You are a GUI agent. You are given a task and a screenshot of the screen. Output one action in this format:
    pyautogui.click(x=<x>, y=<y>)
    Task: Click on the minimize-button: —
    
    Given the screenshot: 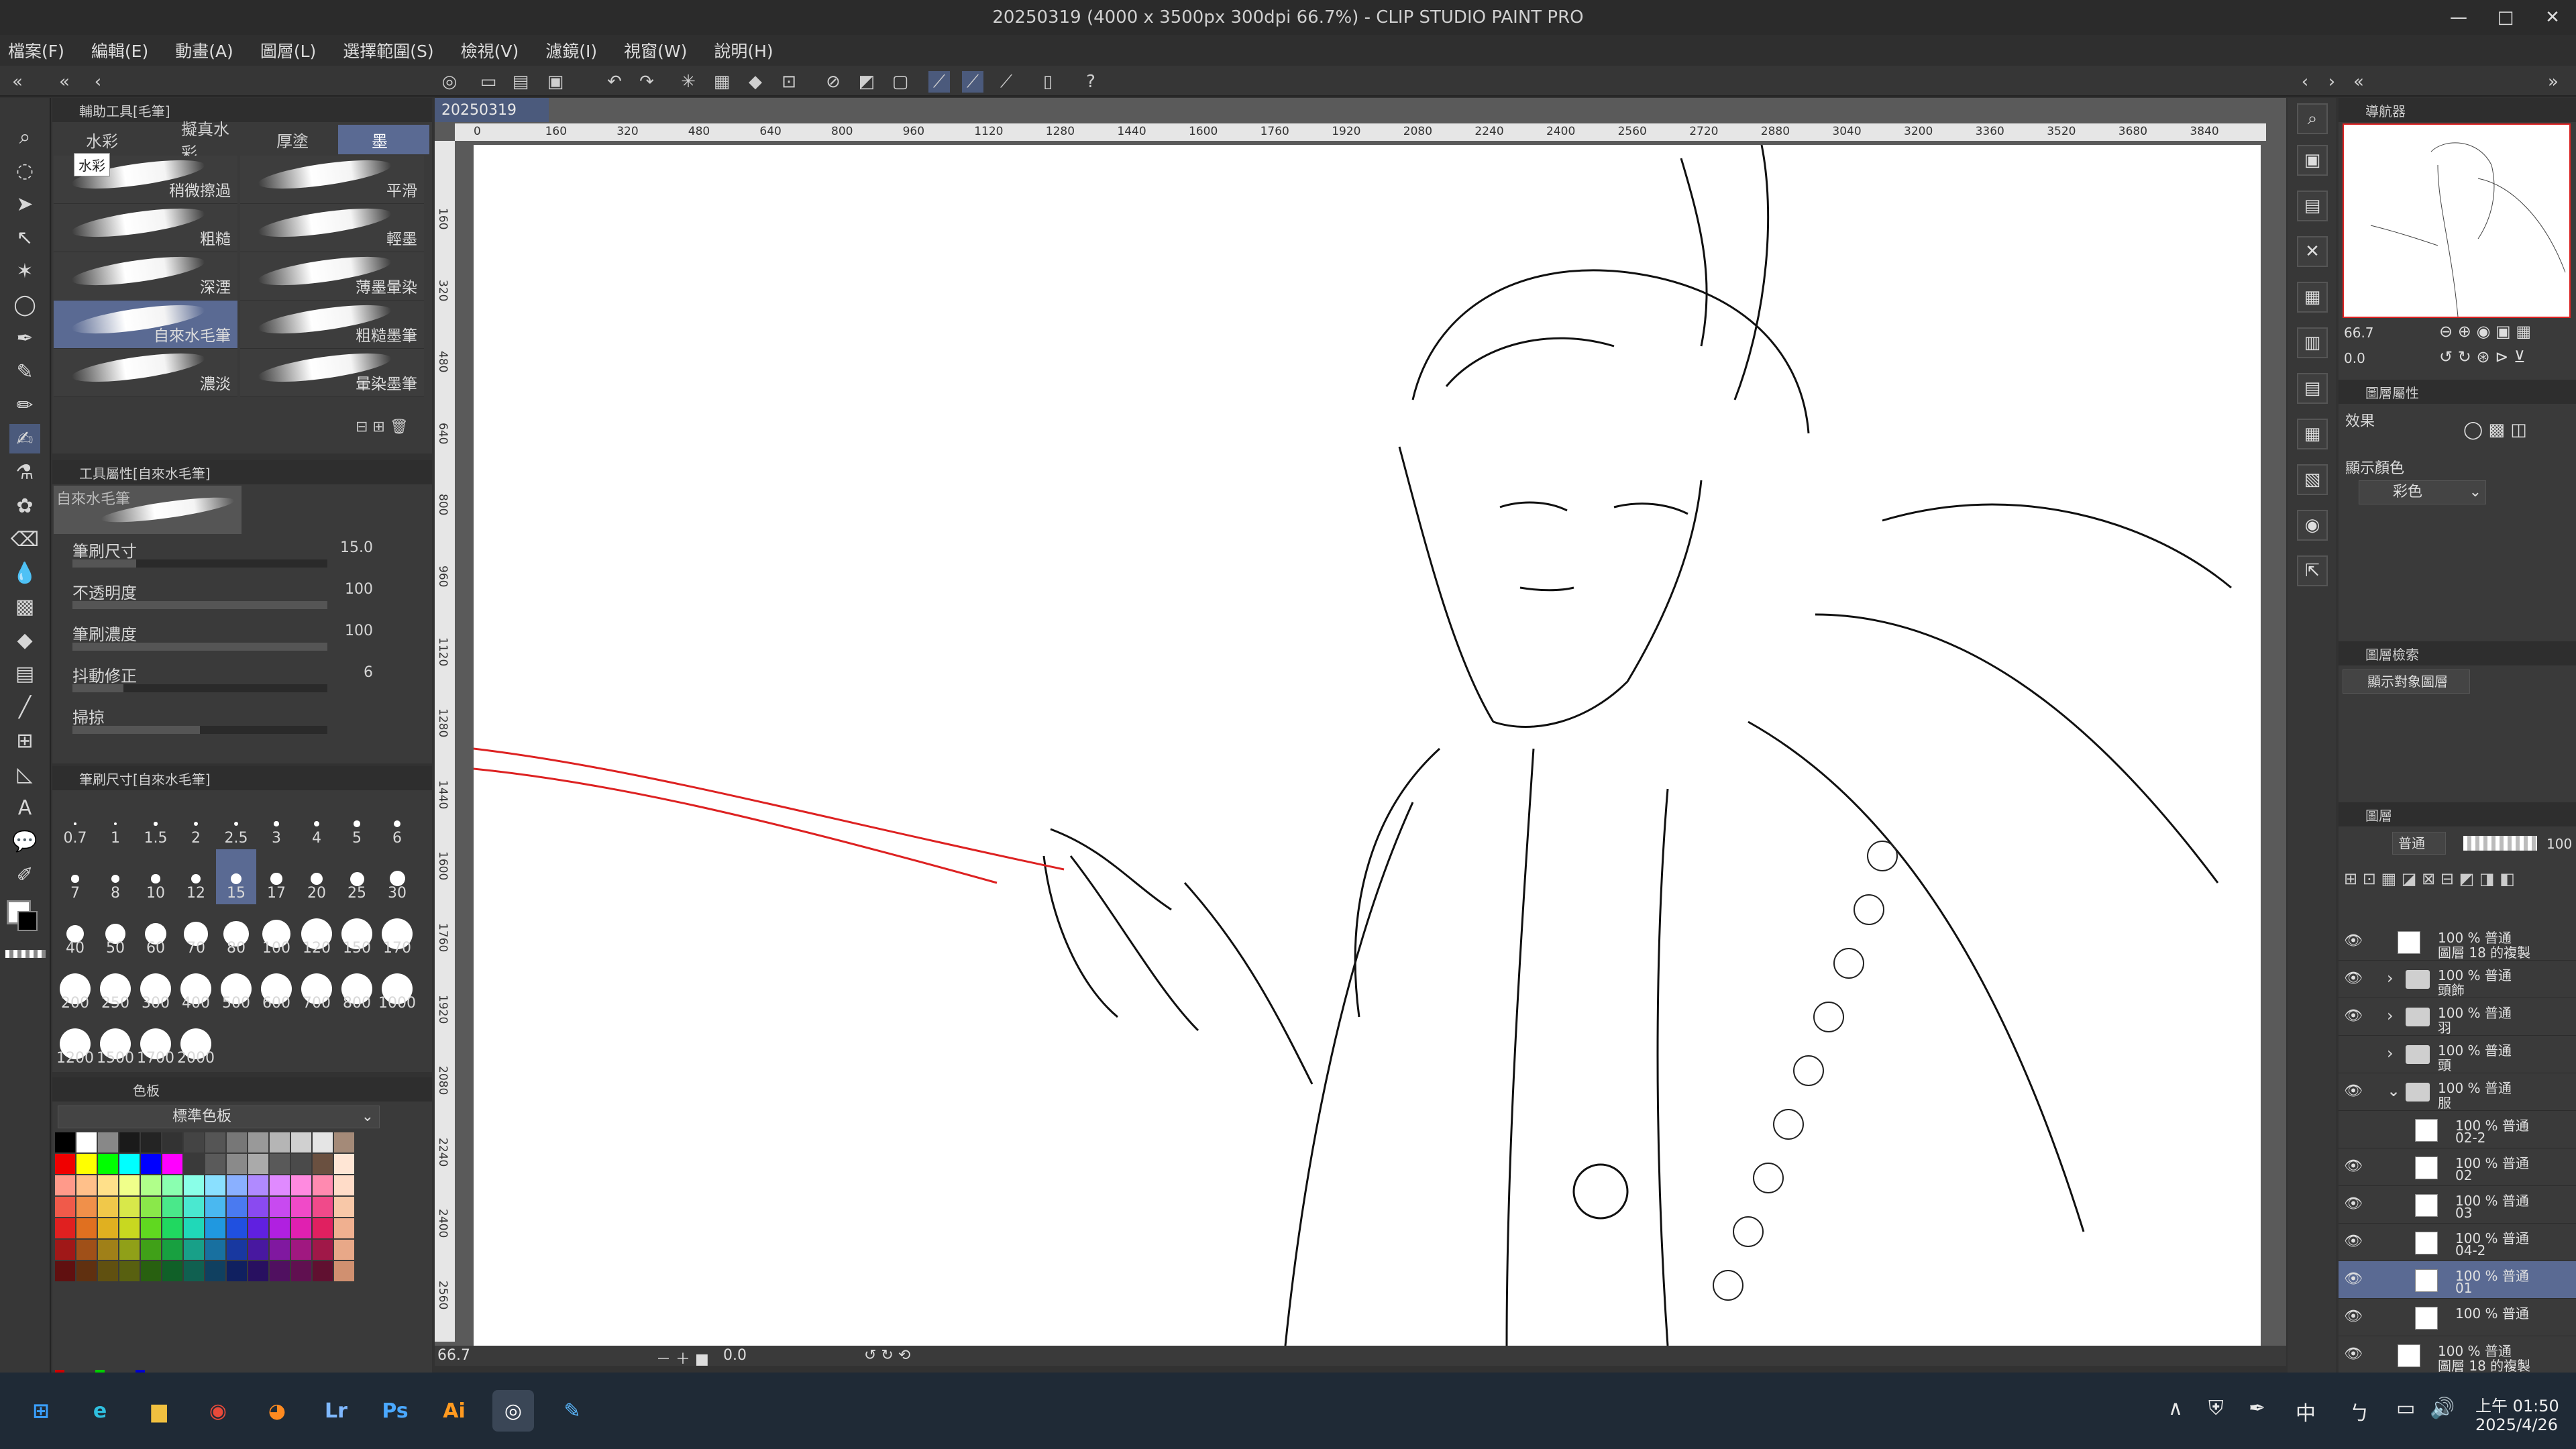 What is the action you would take?
    pyautogui.click(x=2458, y=17)
    